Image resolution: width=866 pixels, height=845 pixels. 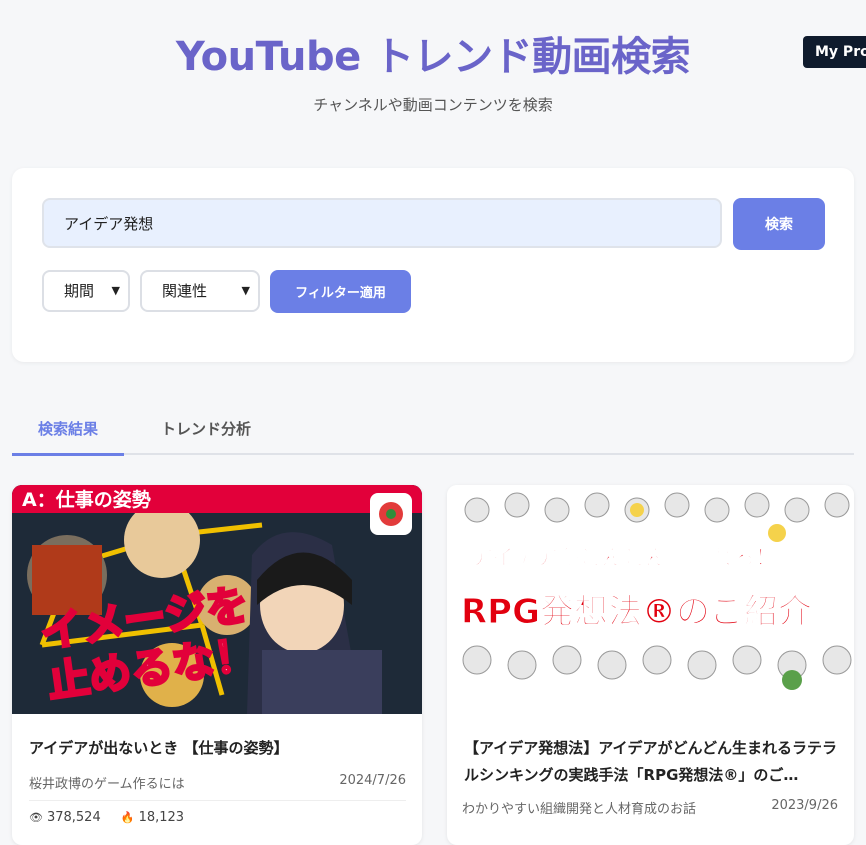 I want to click on sort-select-value: 関連性, so click(x=185, y=291).